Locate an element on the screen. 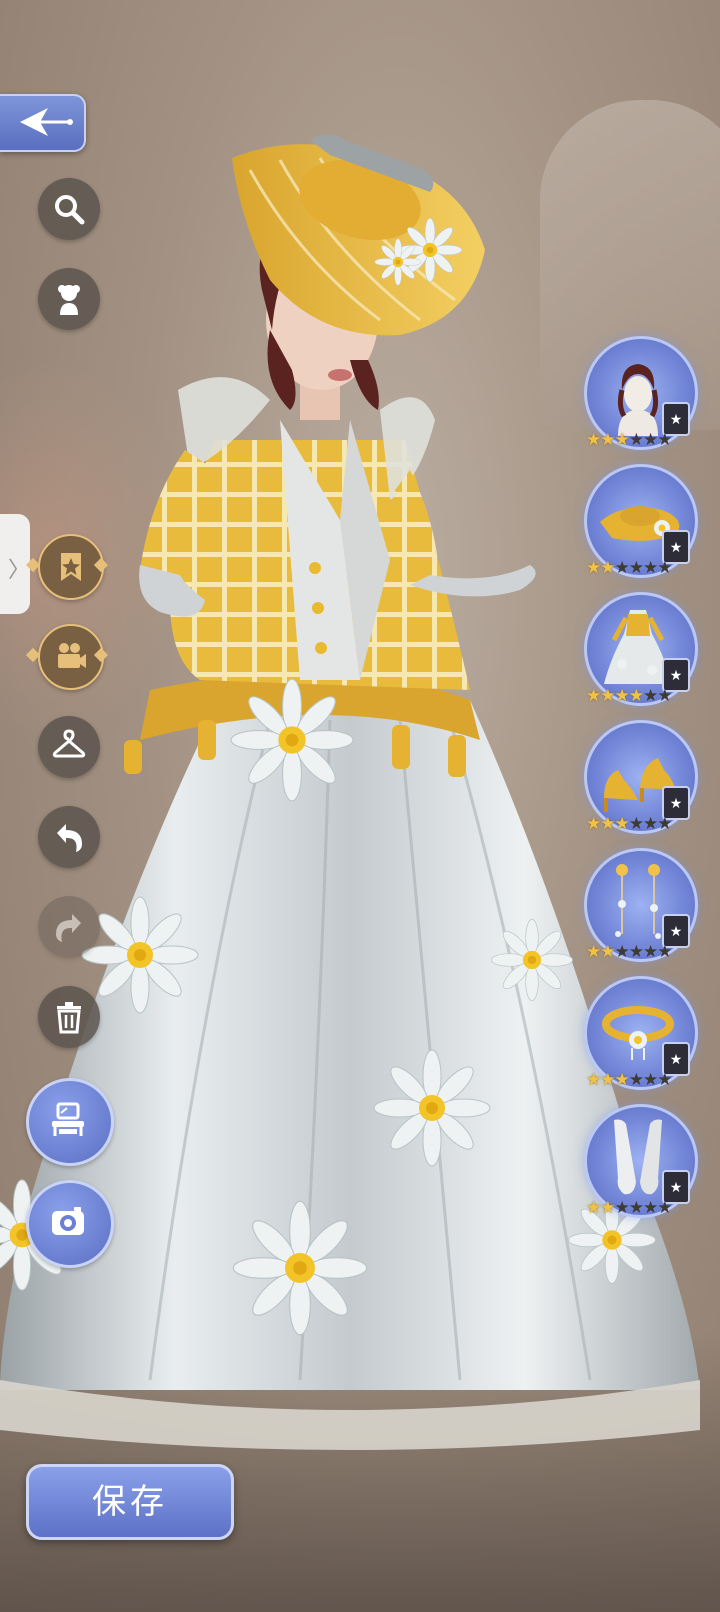  shoes-slot: ★ ★★★★★★ is located at coordinates (640, 780).